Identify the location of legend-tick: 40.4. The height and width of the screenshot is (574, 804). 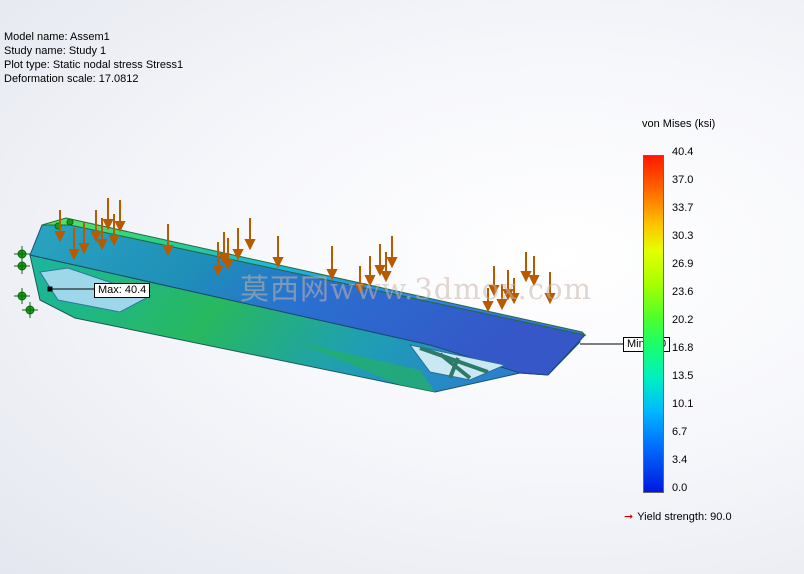
(683, 152).